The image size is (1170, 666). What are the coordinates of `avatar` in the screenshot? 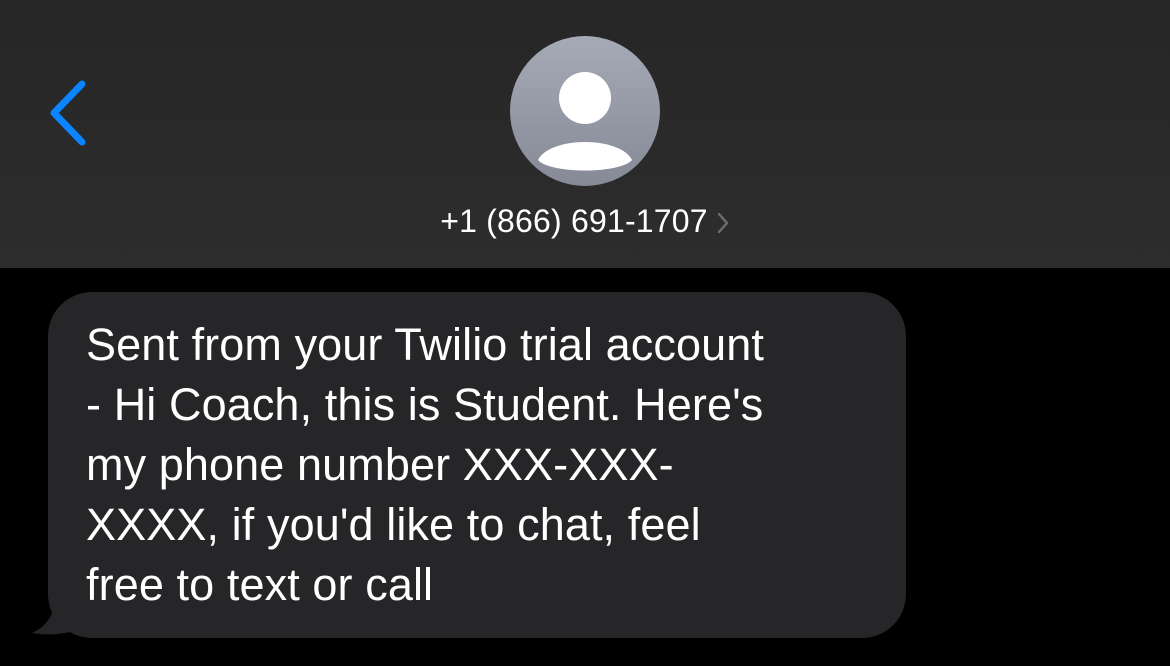 It's located at (585, 111).